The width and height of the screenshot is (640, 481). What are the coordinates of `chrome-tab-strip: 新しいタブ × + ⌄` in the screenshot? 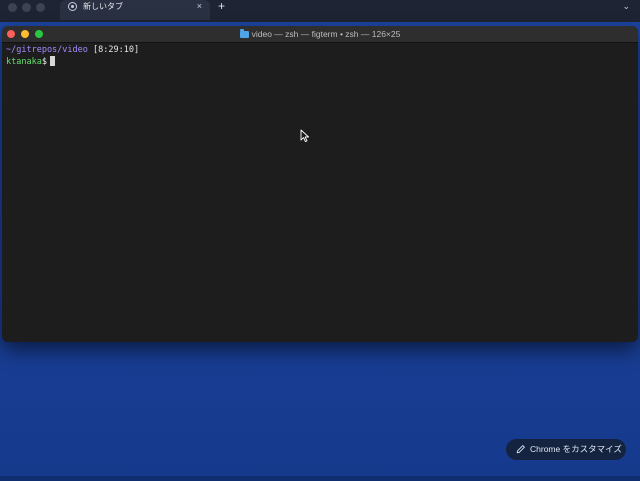 It's located at (320, 11).